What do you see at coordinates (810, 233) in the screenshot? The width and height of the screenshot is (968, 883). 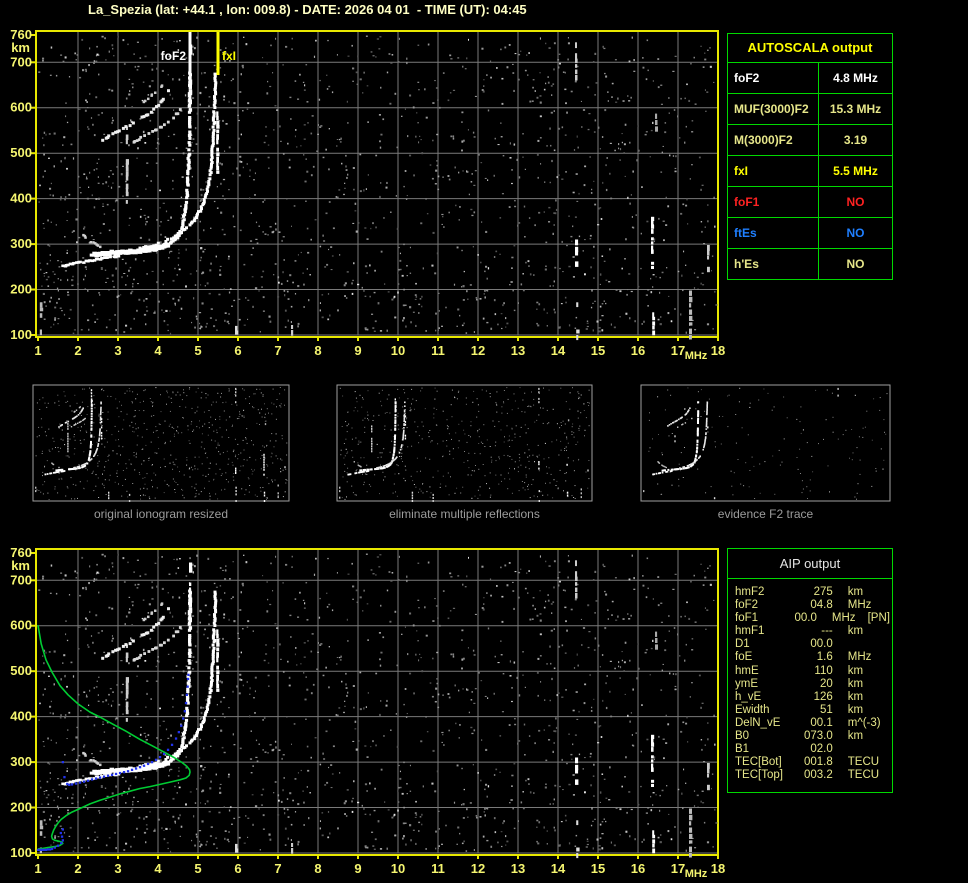 I see `autoscala-row-ftes: ftEs NO` at bounding box center [810, 233].